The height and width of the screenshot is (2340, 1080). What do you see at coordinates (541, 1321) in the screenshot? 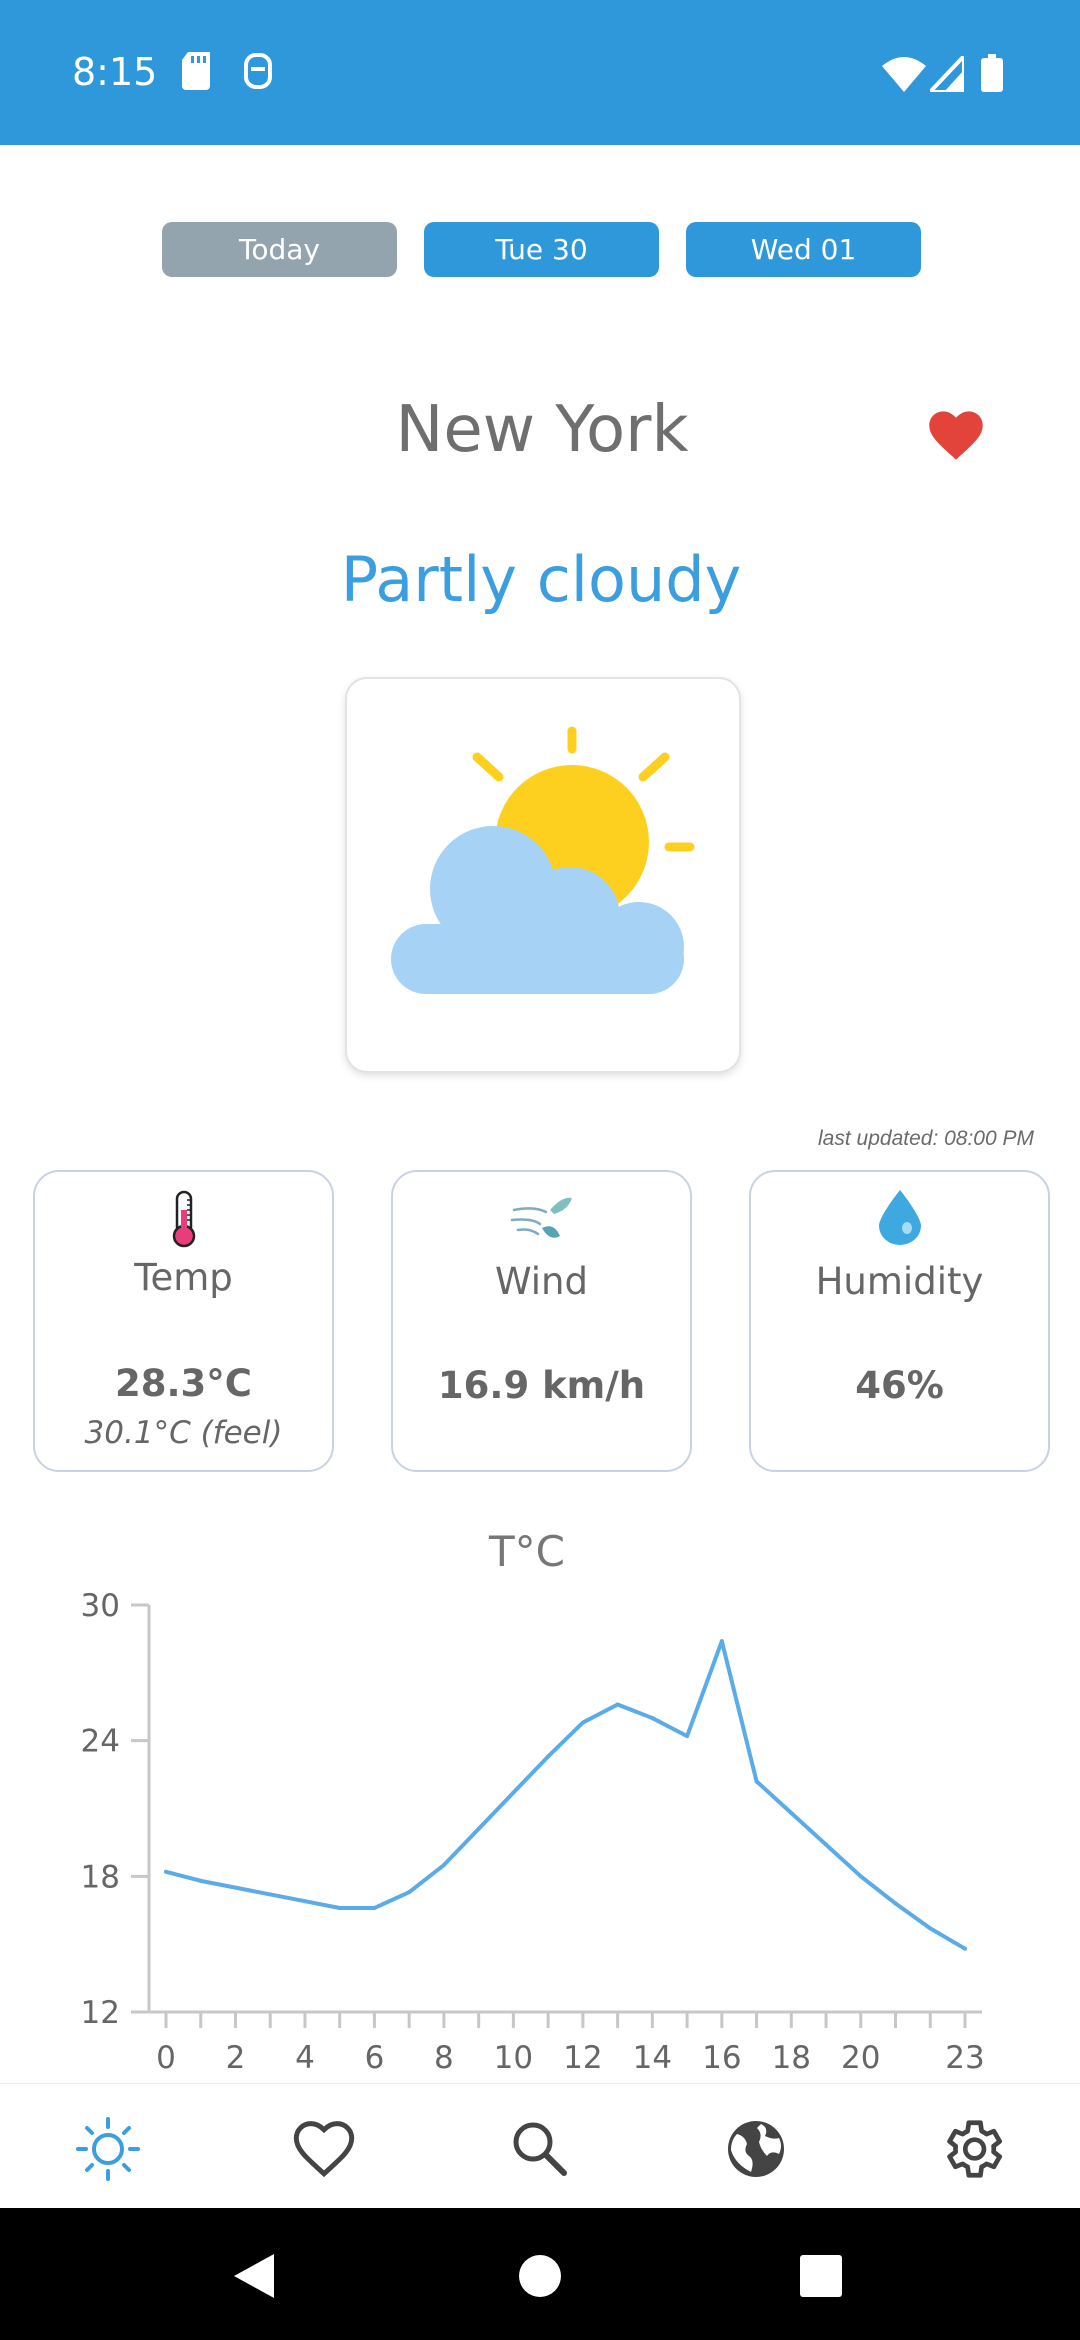
I see `wind-card: Wind 16.9 km/h` at bounding box center [541, 1321].